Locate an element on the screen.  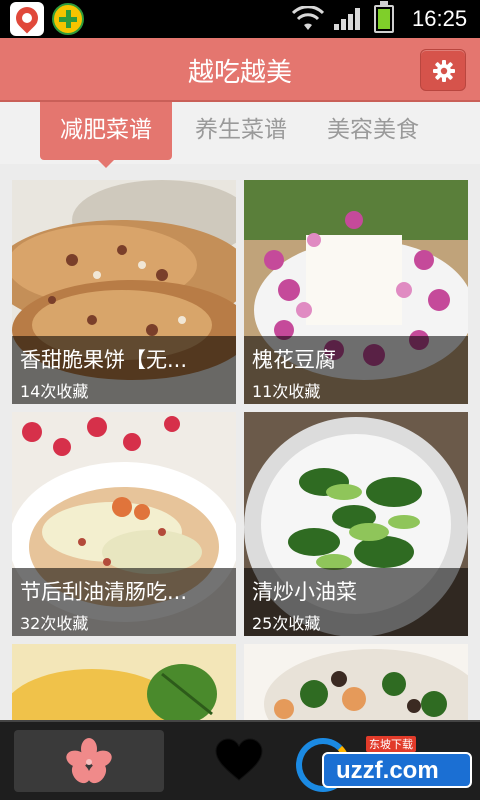
battery-icon is located at coordinates (384, 17).